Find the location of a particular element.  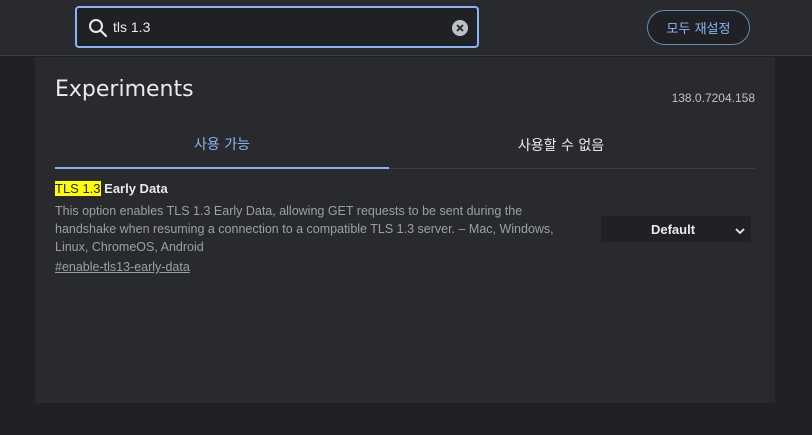

reset-all-button: 모두 재설정 is located at coordinates (698, 27).